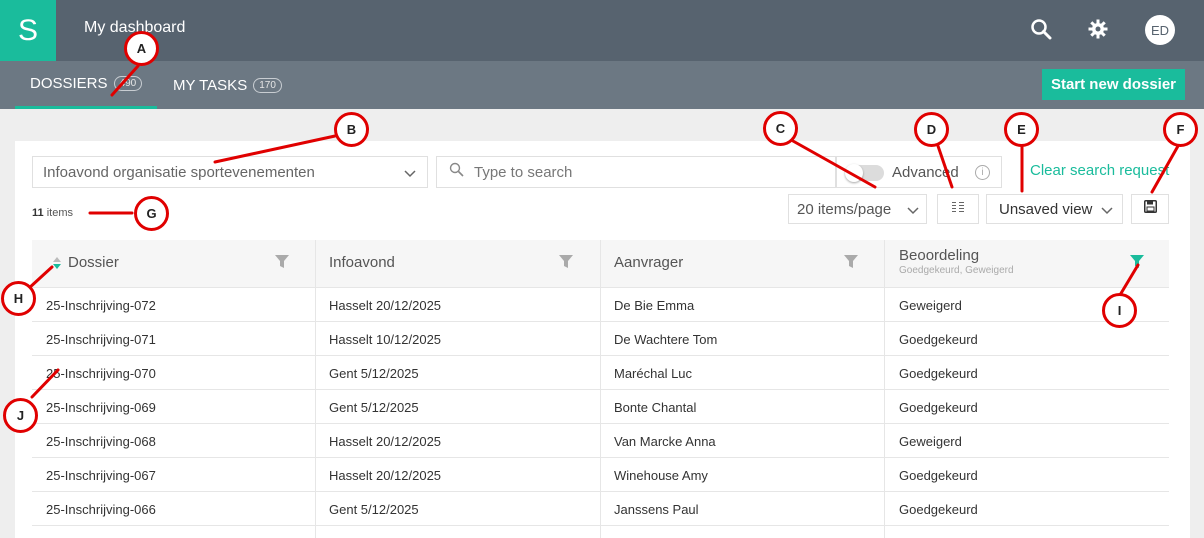 The width and height of the screenshot is (1204, 538). Describe the element at coordinates (351, 129) in the screenshot. I see `annotation-marker-b: B` at that location.